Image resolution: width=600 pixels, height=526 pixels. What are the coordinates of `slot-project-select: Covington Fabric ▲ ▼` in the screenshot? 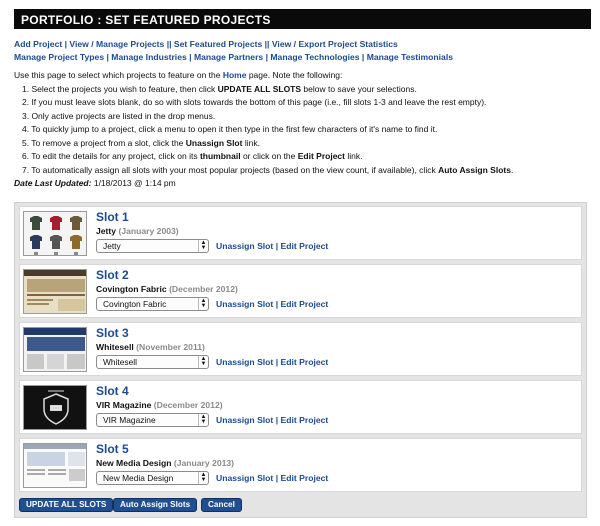 It's located at (152, 304).